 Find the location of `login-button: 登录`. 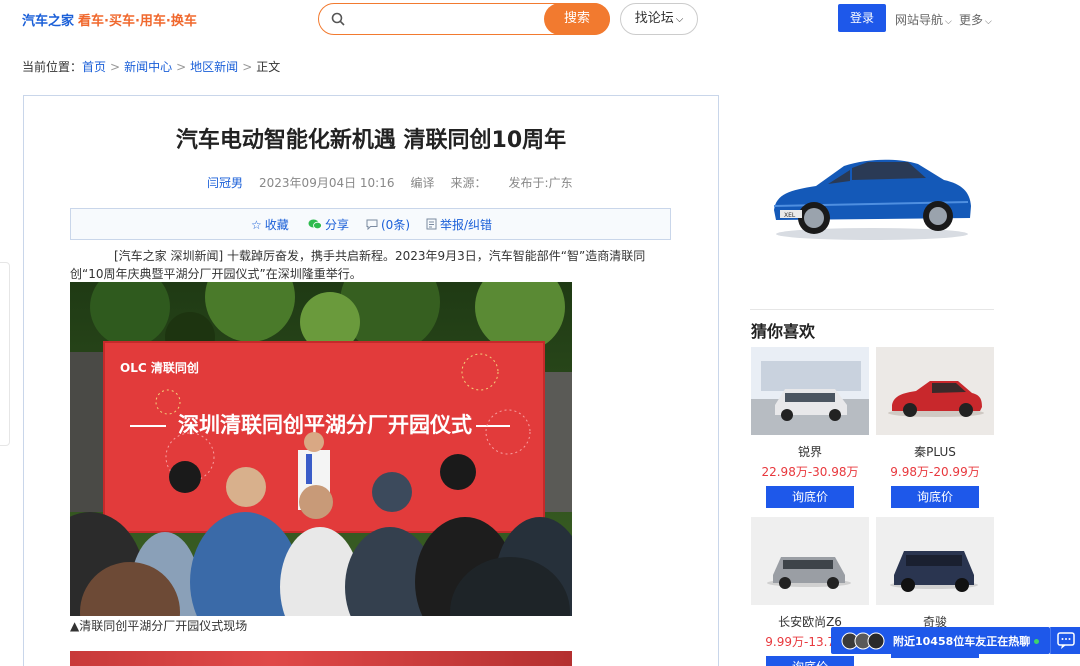

login-button: 登录 is located at coordinates (862, 18).